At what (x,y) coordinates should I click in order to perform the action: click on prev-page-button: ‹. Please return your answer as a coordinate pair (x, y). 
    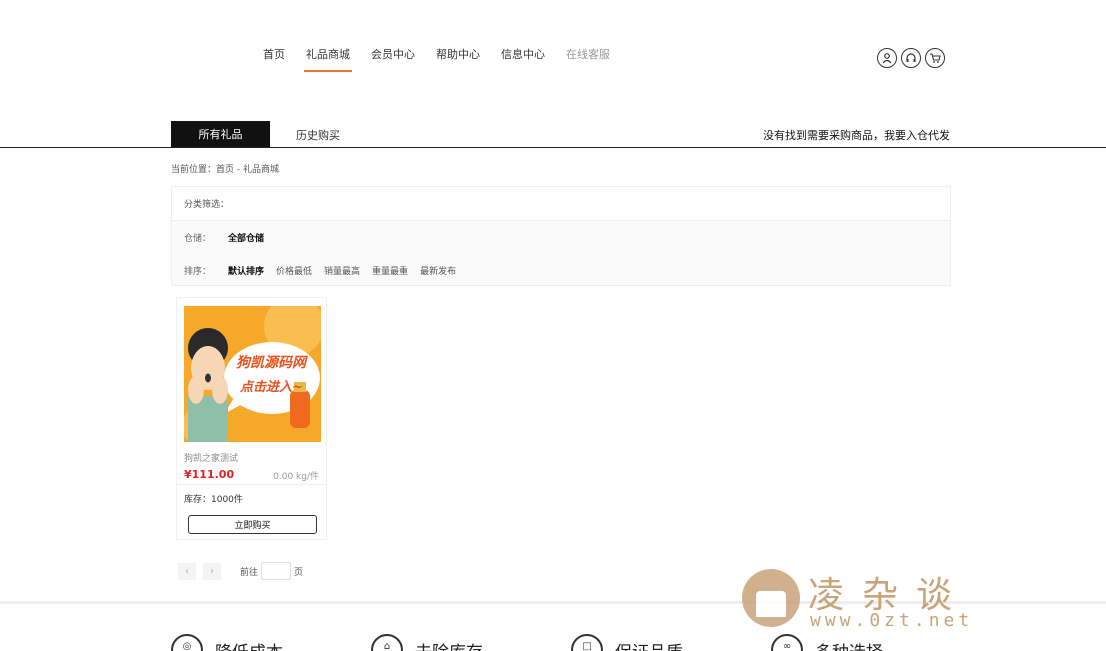
    Looking at the image, I should click on (187, 571).